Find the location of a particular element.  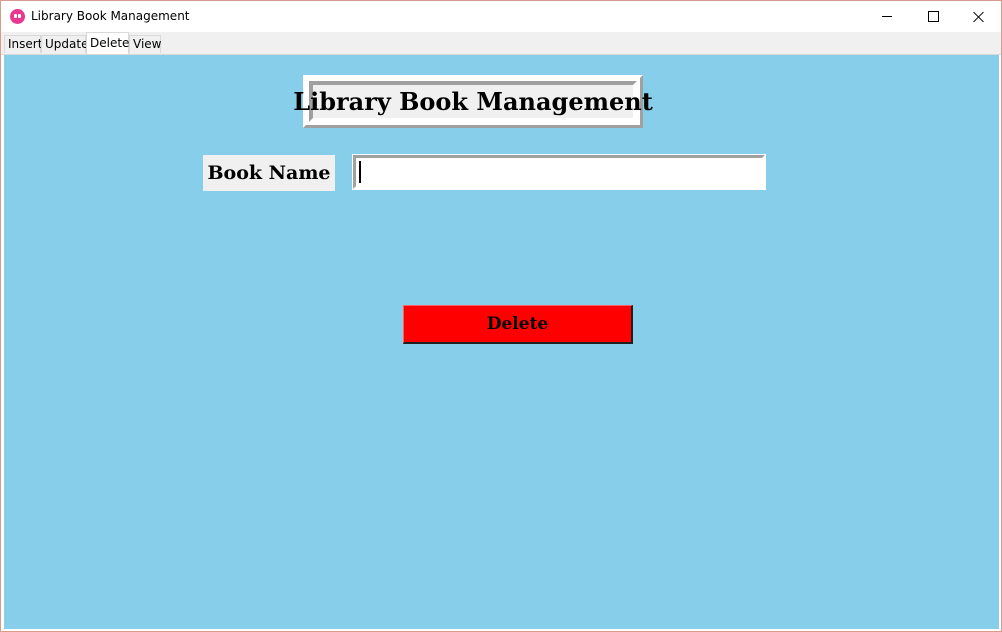

page-title-frame: Library Book Management is located at coordinates (473, 101).